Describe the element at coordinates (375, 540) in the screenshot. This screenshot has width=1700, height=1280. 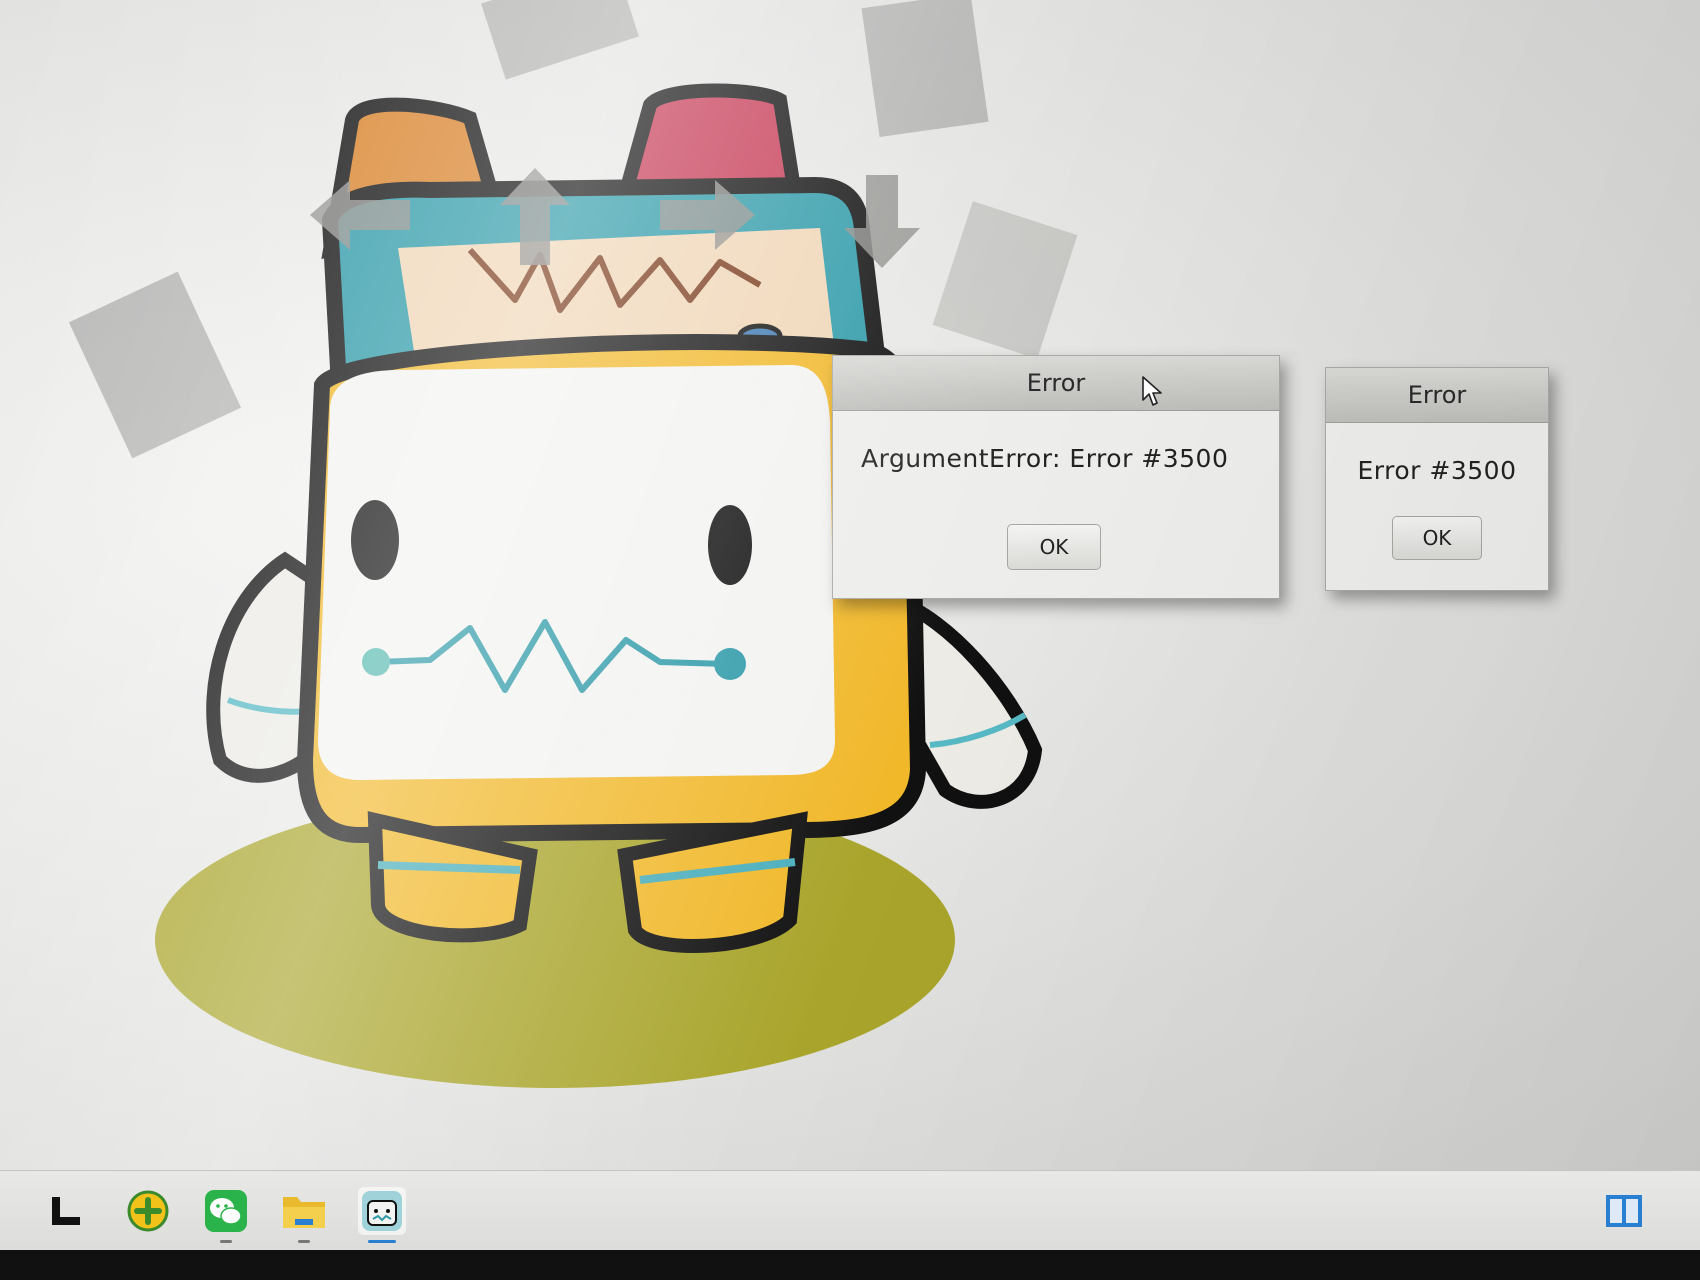
I see `mascot-eye-left` at that location.